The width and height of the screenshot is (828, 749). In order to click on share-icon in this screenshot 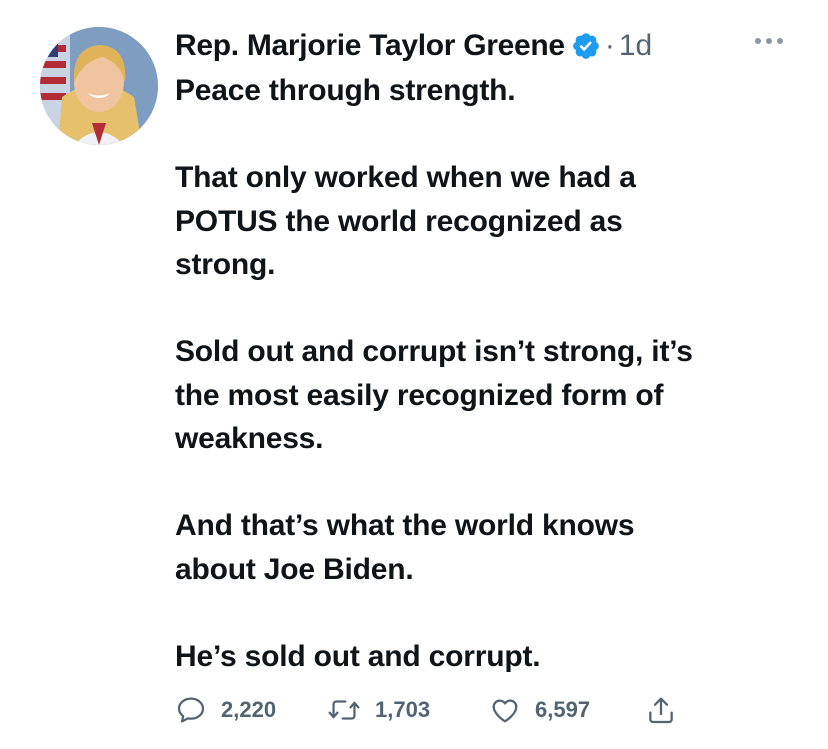, I will do `click(661, 710)`.